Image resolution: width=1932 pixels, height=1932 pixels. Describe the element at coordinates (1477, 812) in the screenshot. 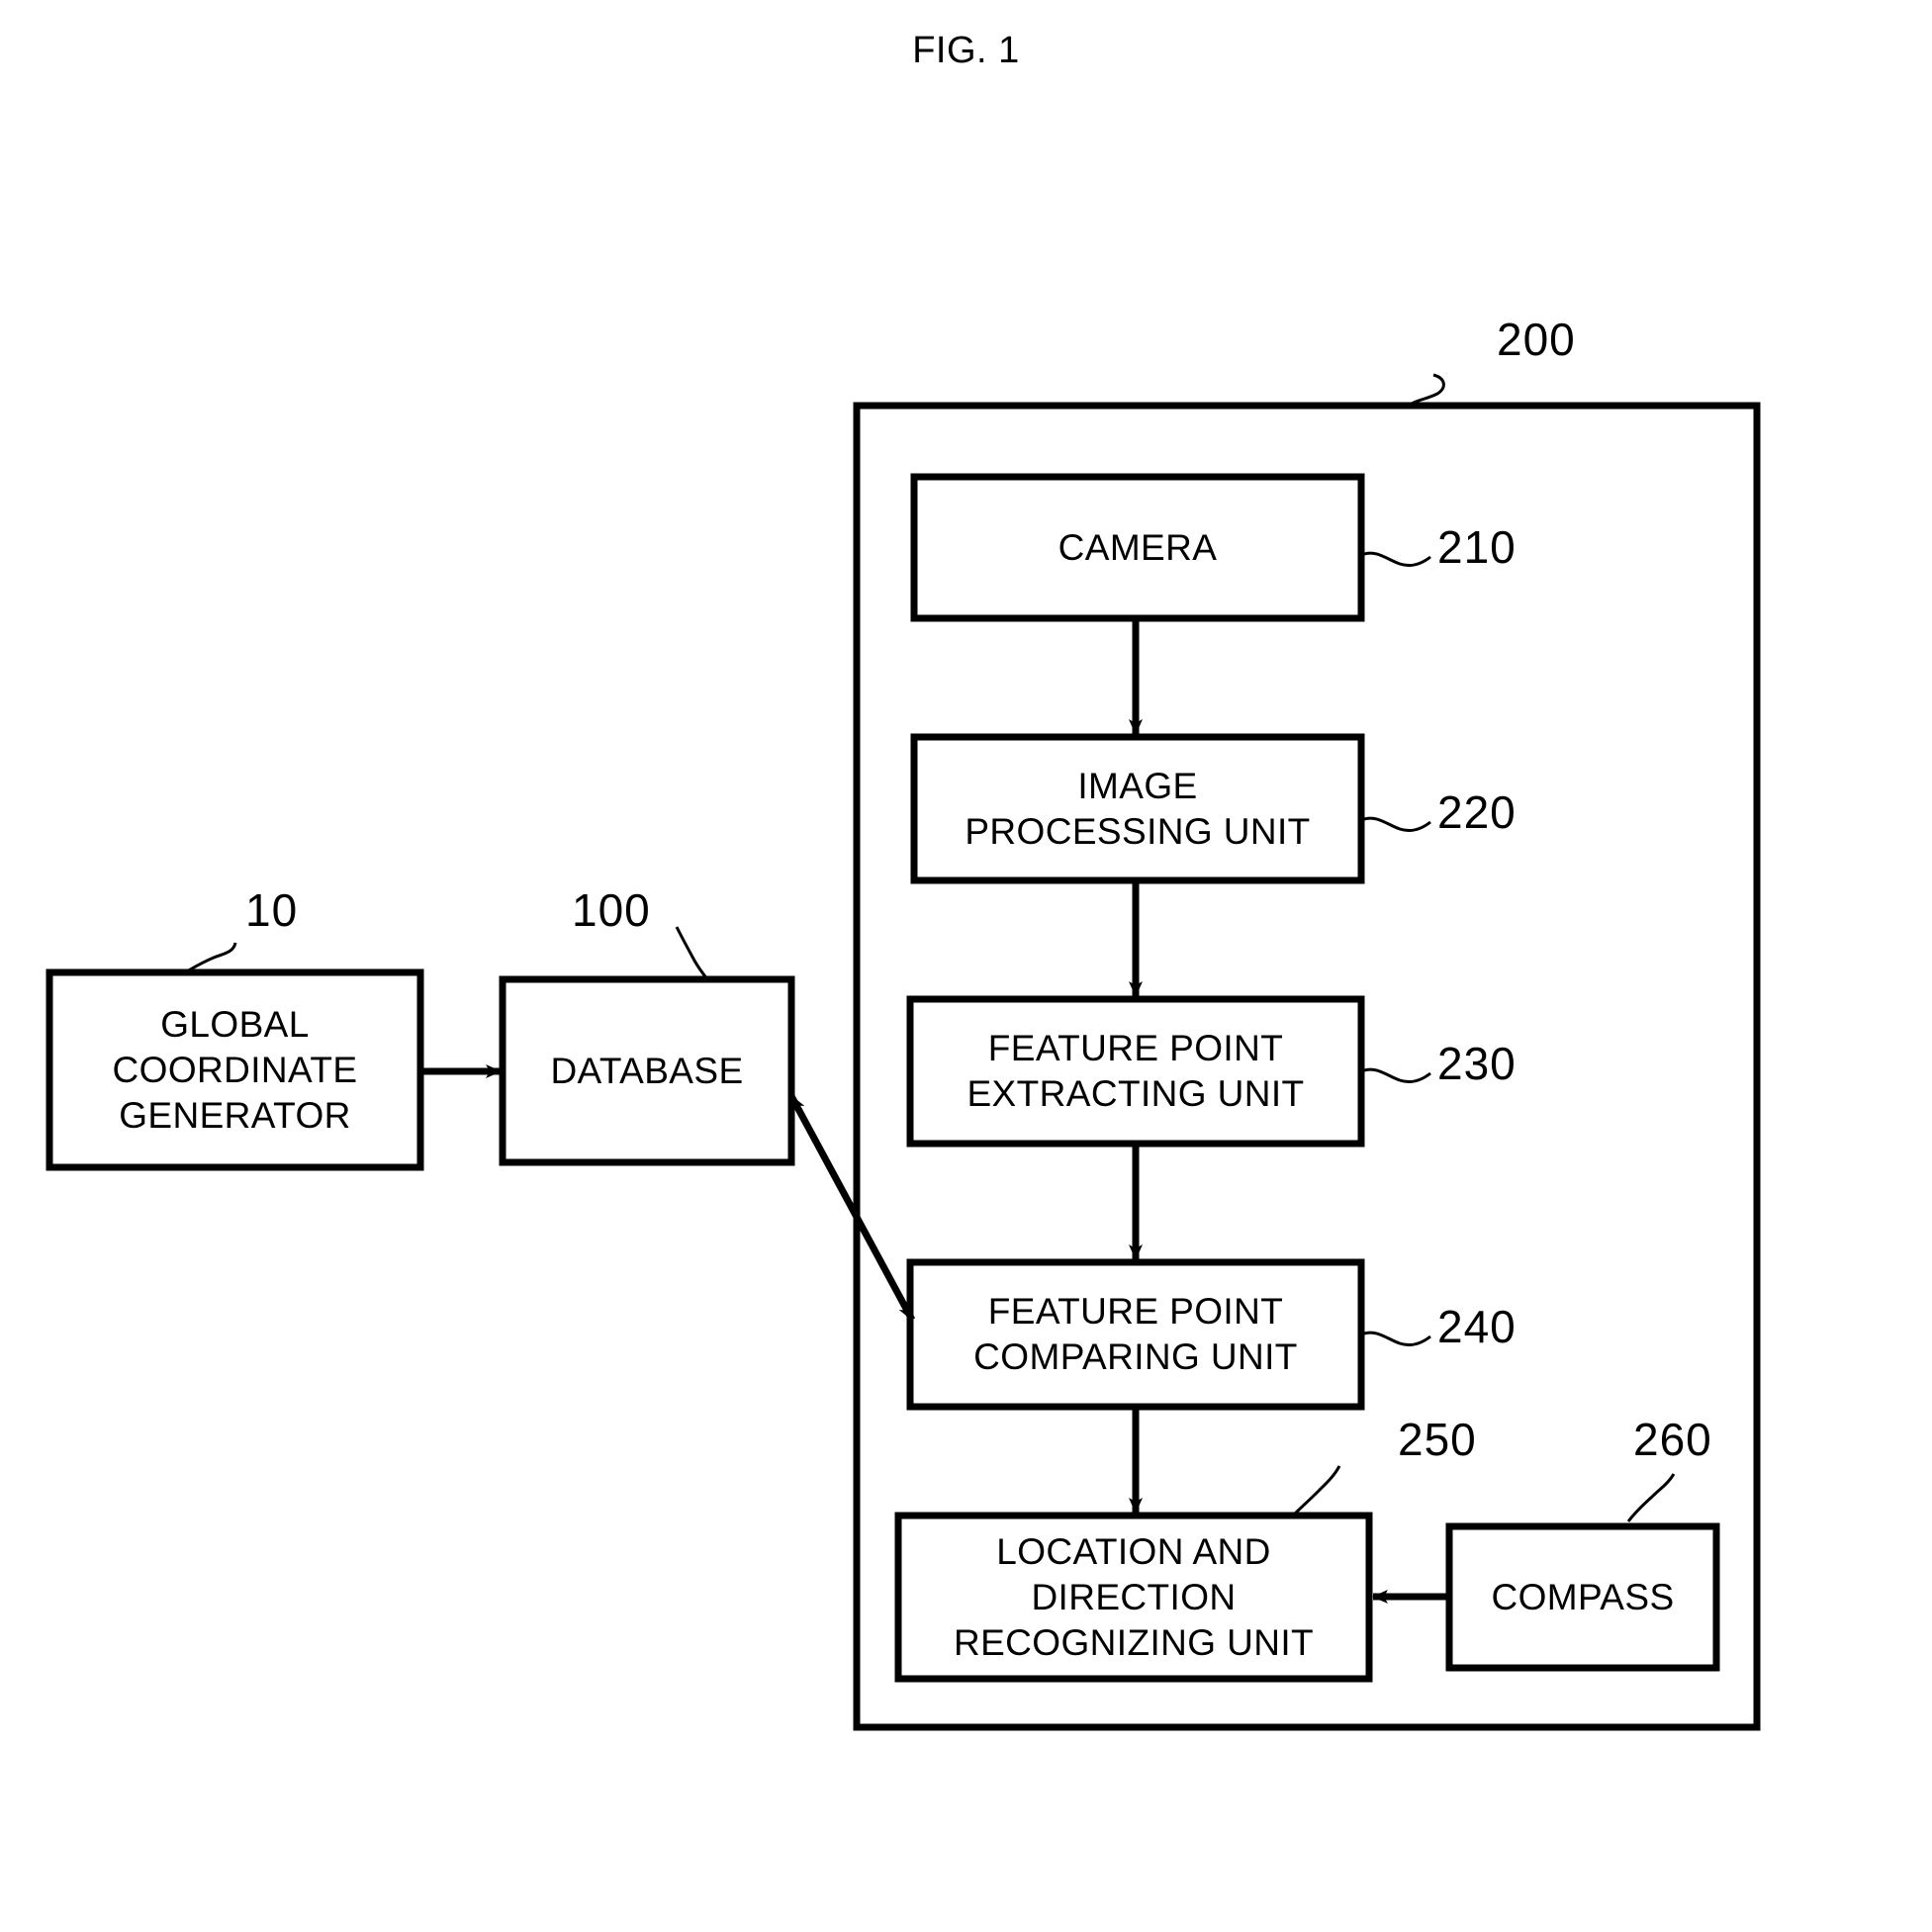

I see `ref-numeral-220: 220` at that location.